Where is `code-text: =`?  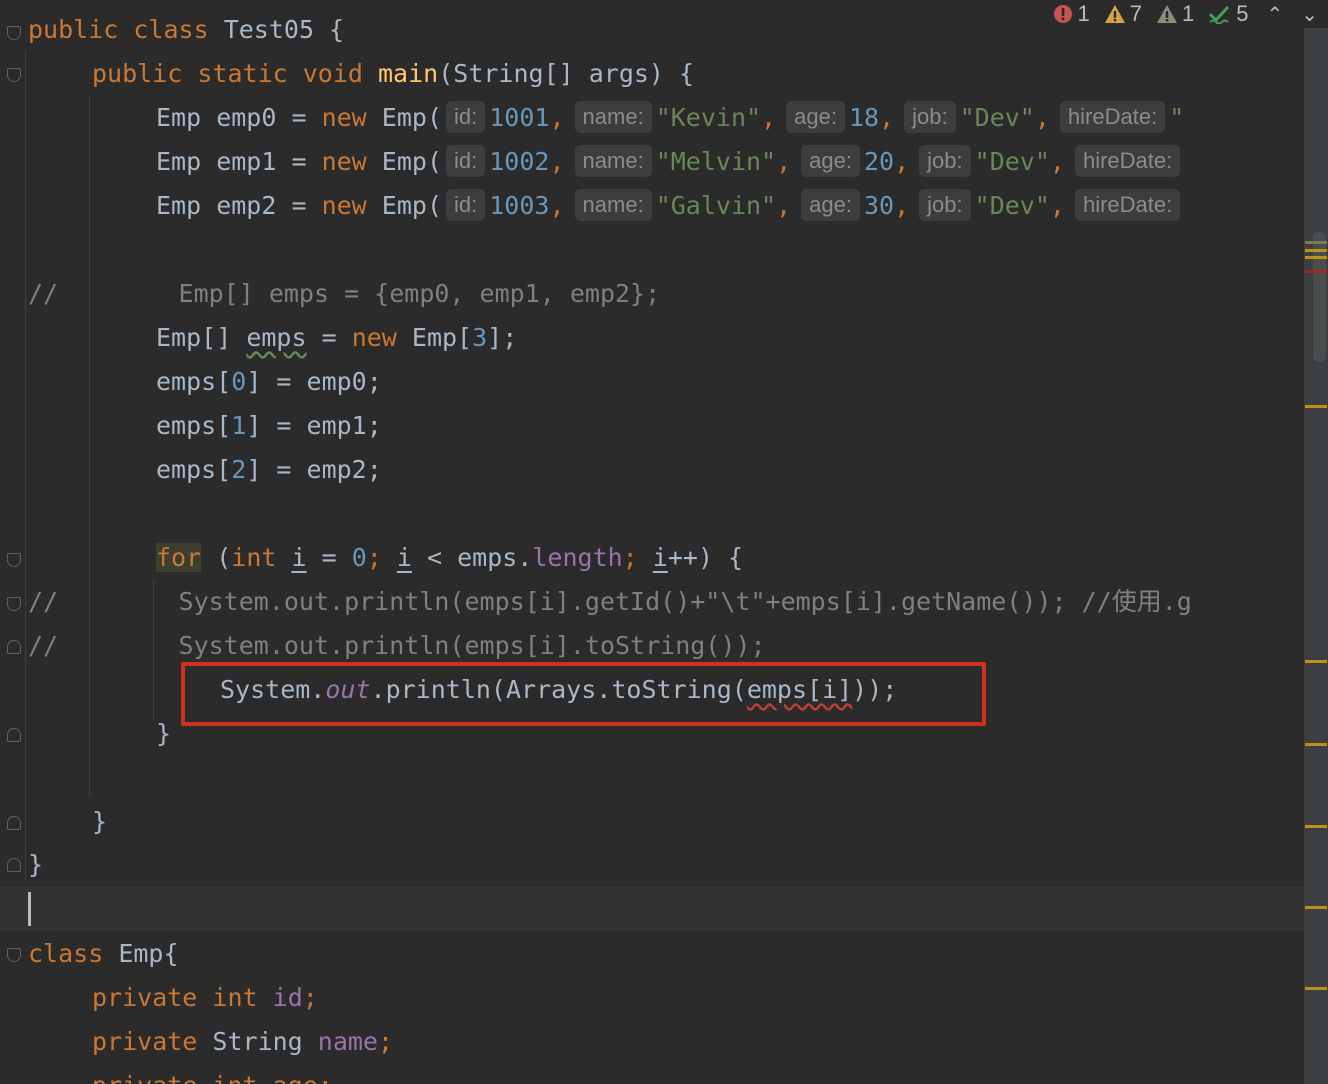
code-text: = is located at coordinates (329, 557).